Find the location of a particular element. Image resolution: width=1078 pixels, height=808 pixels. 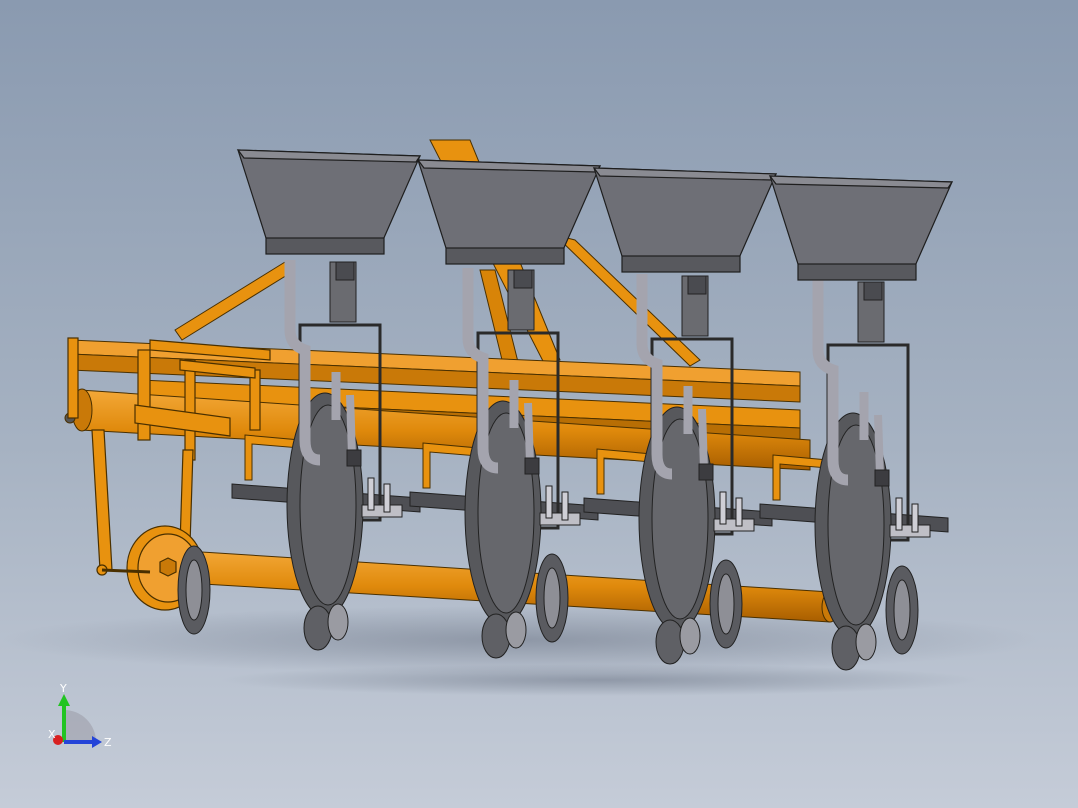

x-axis-label: X is located at coordinates (52, 734).